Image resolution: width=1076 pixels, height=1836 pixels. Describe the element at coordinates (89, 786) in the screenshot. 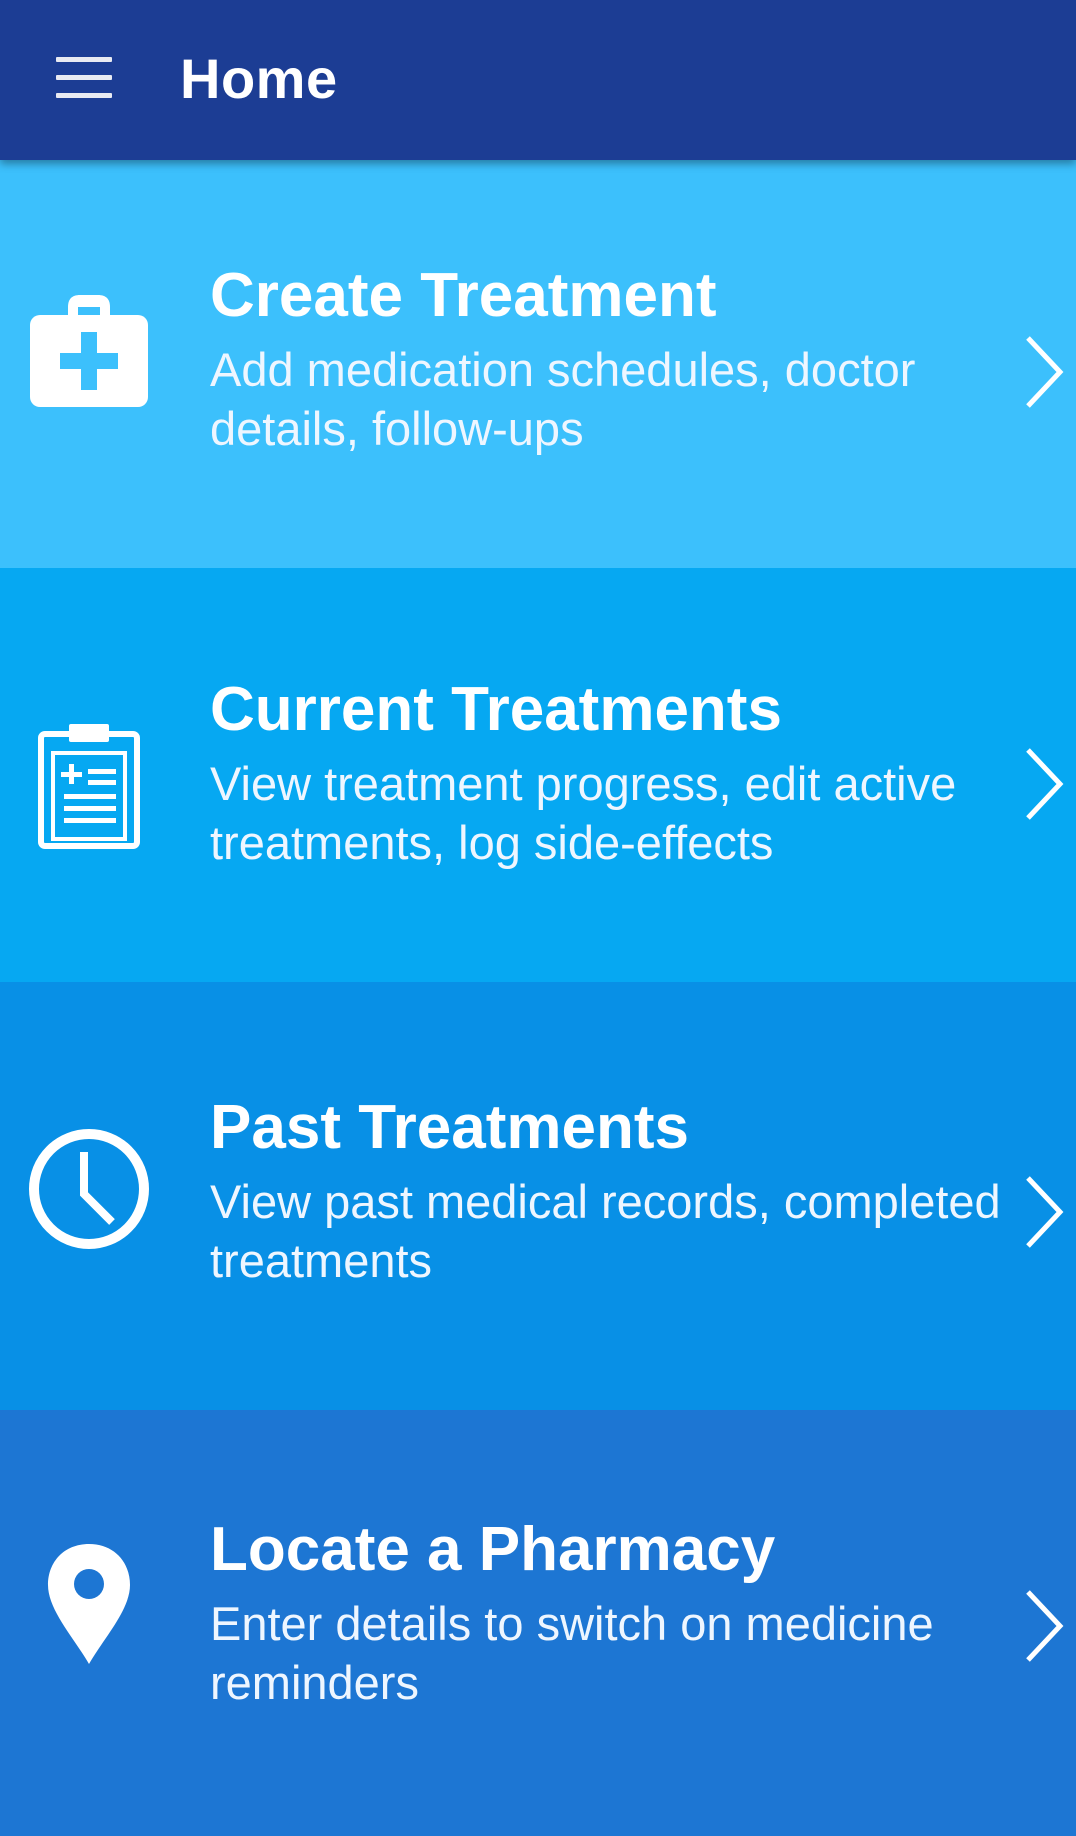

I see `clipboard-icon` at that location.